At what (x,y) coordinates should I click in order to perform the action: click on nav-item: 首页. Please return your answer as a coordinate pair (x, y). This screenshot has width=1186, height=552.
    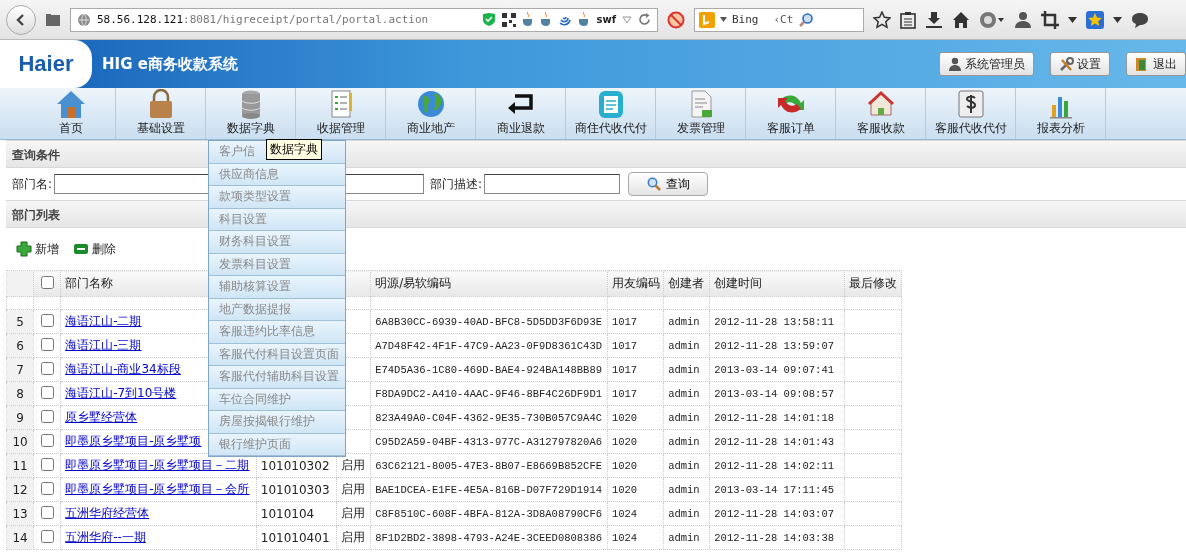
    Looking at the image, I should click on (71, 113).